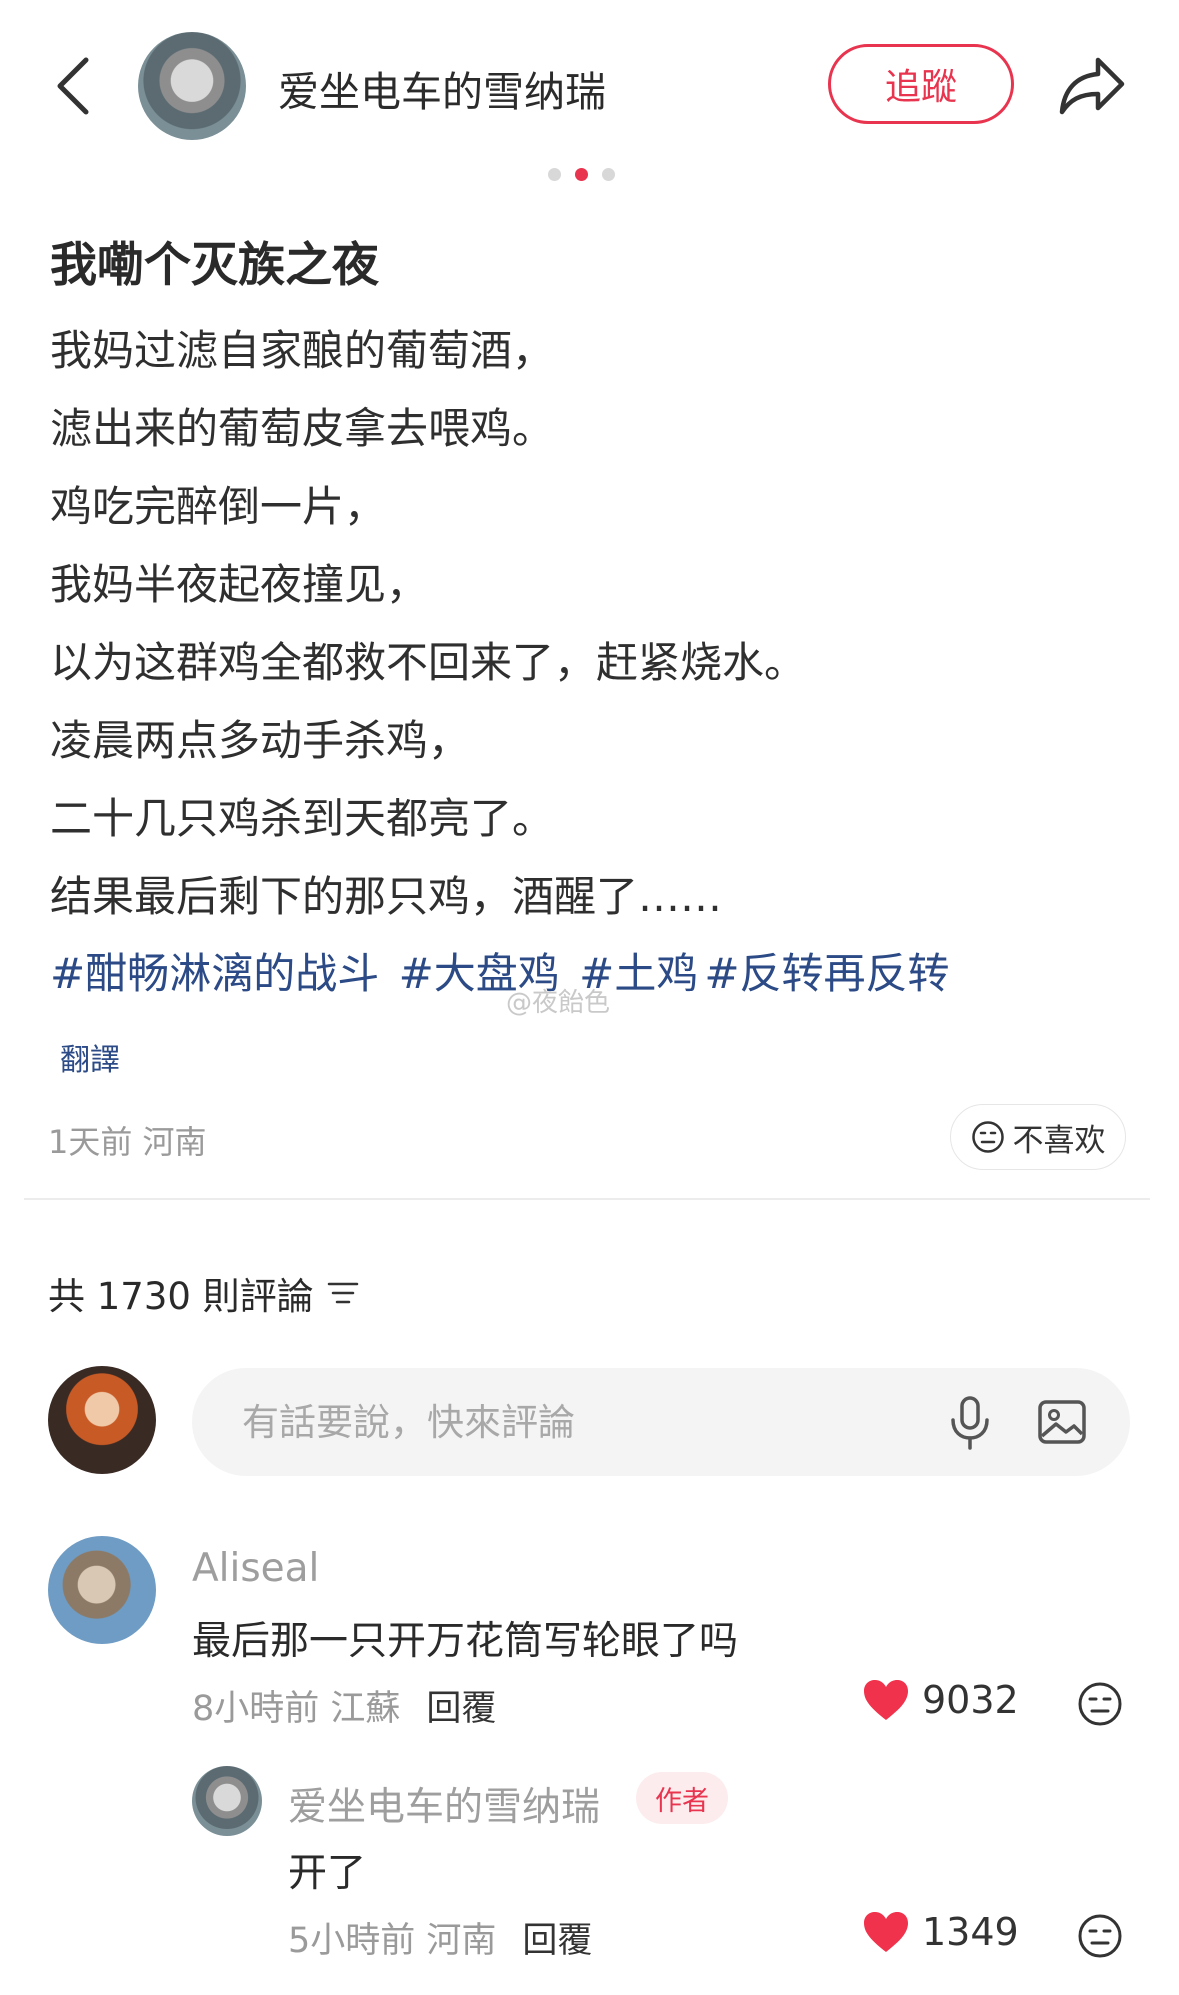  I want to click on post-time-location: 1天前 河南, so click(127, 1142).